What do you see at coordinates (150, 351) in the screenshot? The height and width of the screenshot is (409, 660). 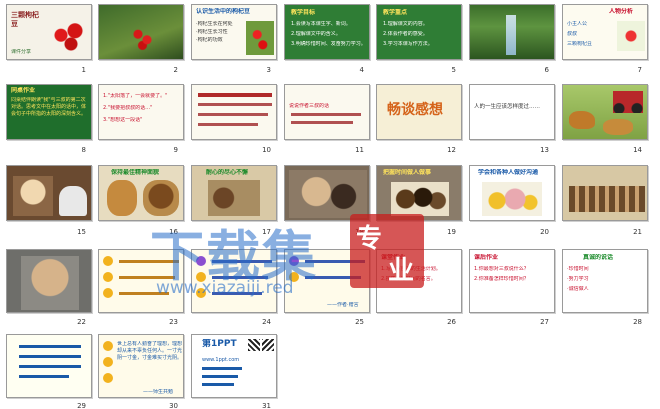 I see `slide-body: 世上总有人勤奋了理想，理想却从来不辜负任何人。一寸光阴一寸金，寸金难买寸光阴。` at bounding box center [150, 351].